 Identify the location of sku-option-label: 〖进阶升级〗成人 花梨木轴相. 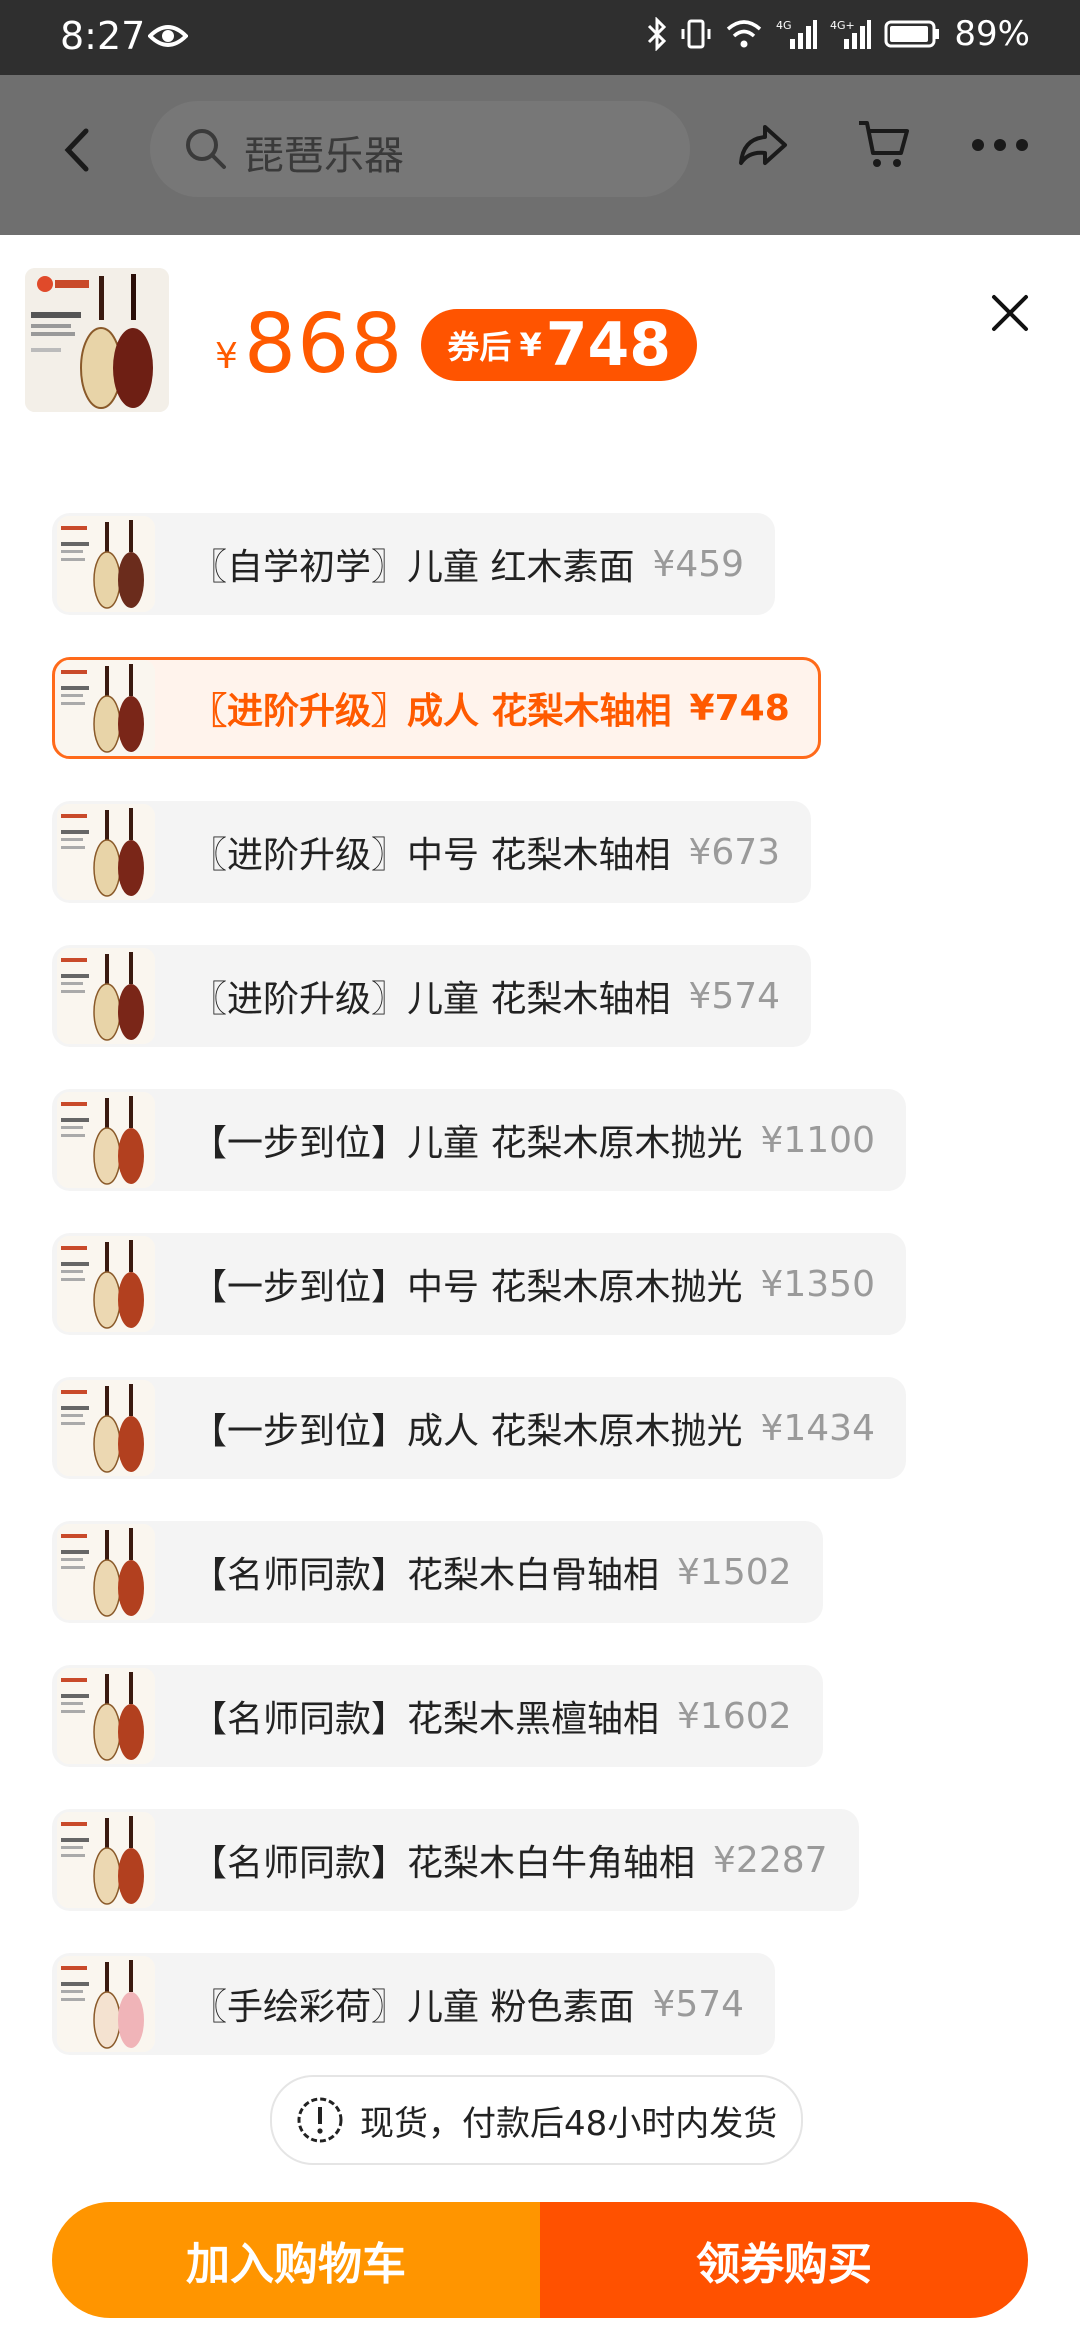
(431, 711).